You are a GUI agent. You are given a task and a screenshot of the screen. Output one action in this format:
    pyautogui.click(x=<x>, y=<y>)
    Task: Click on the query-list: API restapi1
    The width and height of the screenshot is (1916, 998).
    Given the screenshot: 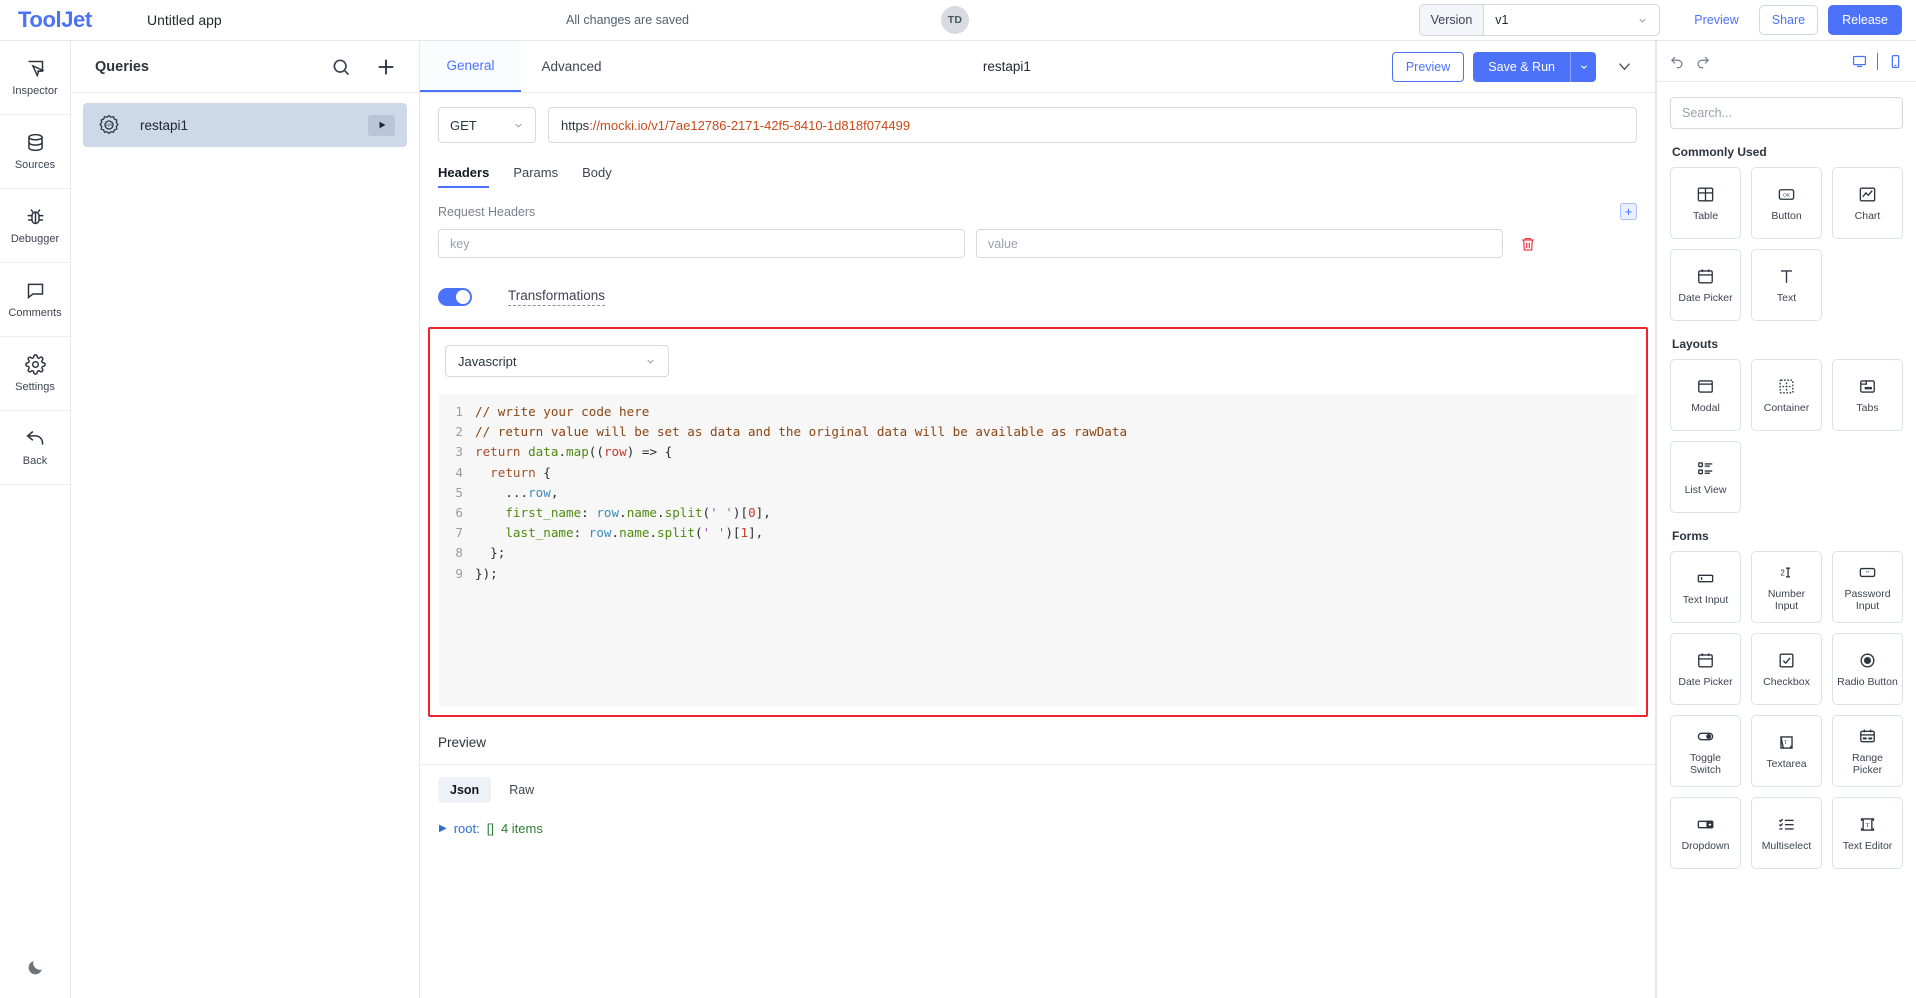 What is the action you would take?
    pyautogui.click(x=245, y=120)
    